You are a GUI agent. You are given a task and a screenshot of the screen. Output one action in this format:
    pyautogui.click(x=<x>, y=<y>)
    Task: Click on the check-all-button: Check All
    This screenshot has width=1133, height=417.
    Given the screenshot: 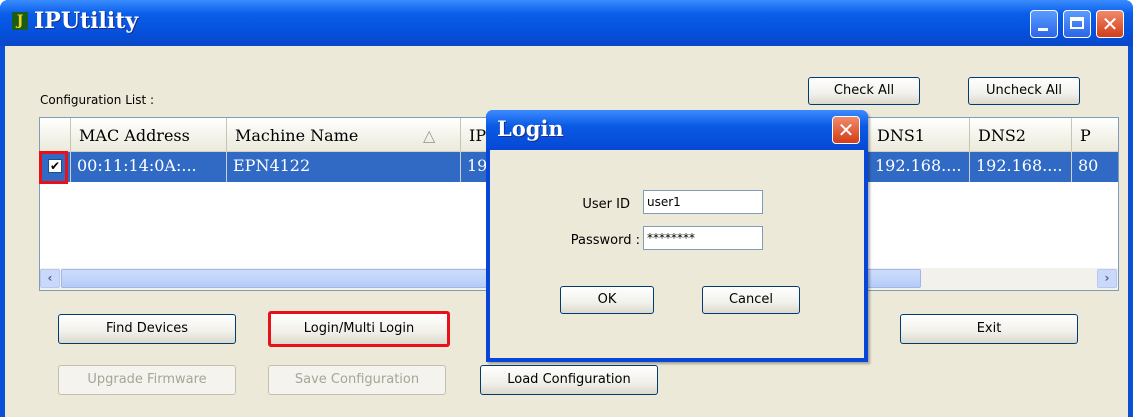 What is the action you would take?
    pyautogui.click(x=864, y=91)
    